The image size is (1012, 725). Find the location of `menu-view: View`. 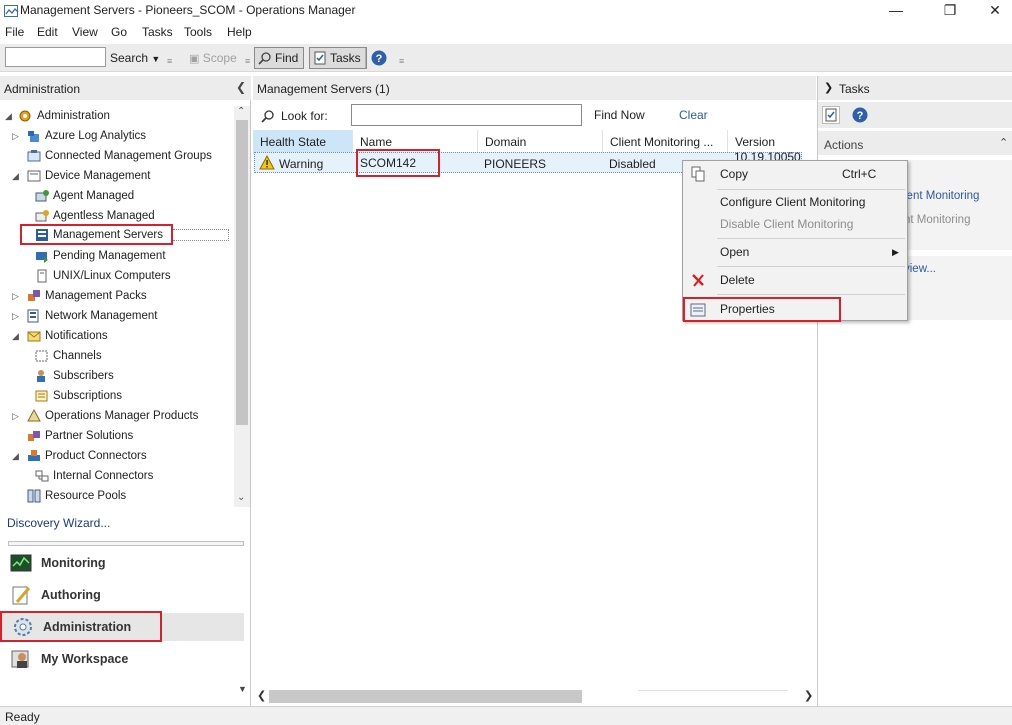

menu-view: View is located at coordinates (85, 32).